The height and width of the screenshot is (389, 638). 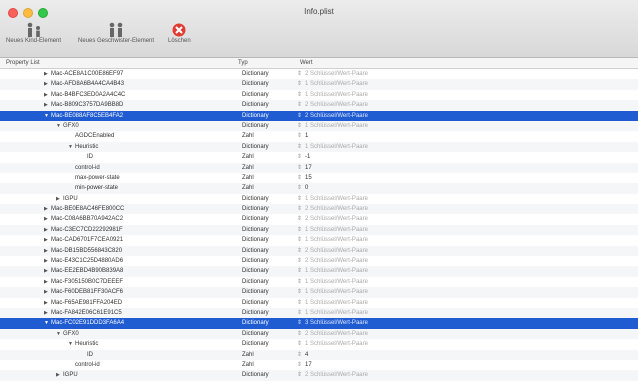 What do you see at coordinates (33, 32) in the screenshot?
I see `add-child-button: Neues Kind-Element` at bounding box center [33, 32].